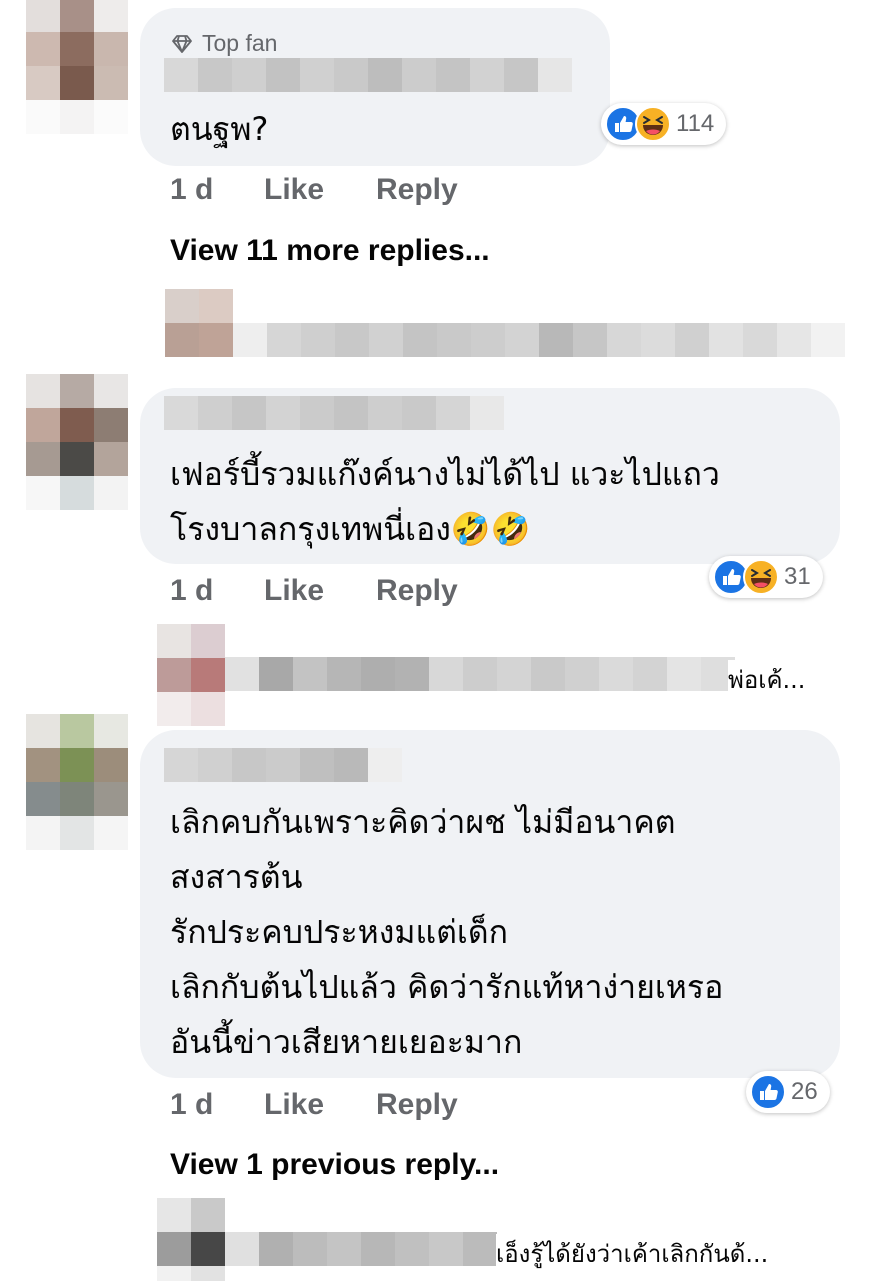 This screenshot has width=869, height=1281. I want to click on reaction-summary: 31, so click(766, 577).